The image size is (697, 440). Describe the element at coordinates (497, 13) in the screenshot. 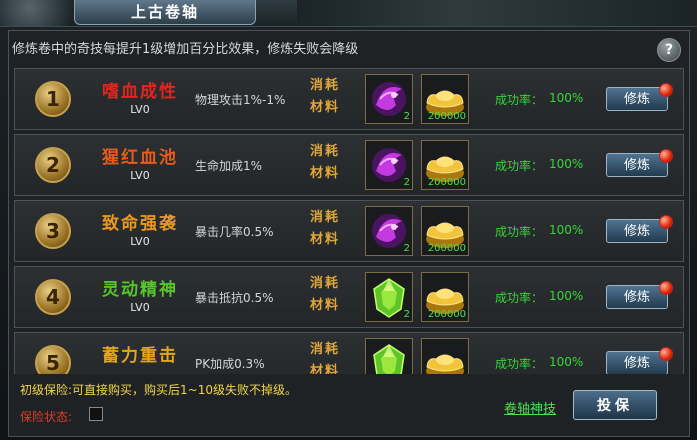

I see `ornament-right` at that location.